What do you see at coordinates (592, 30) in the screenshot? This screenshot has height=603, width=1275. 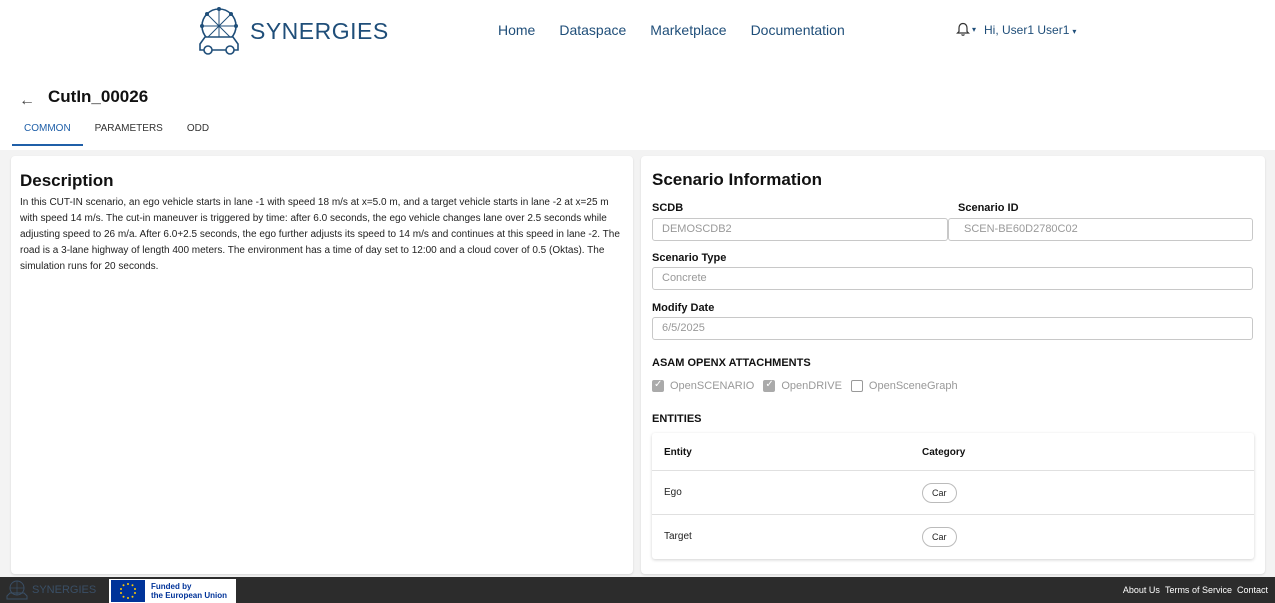 I see `nav-dataspace-link: Dataspace` at bounding box center [592, 30].